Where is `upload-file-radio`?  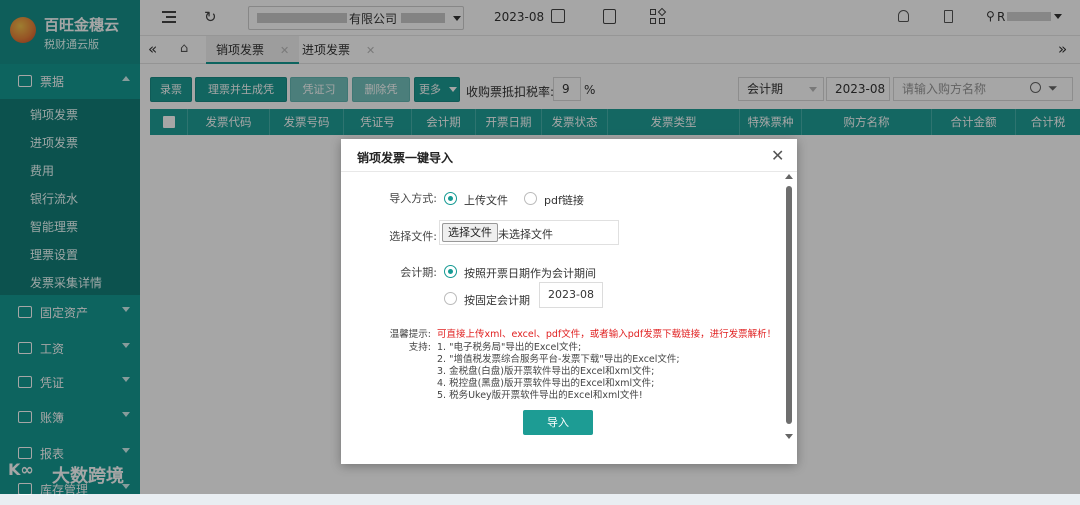
upload-file-radio is located at coordinates (450, 198).